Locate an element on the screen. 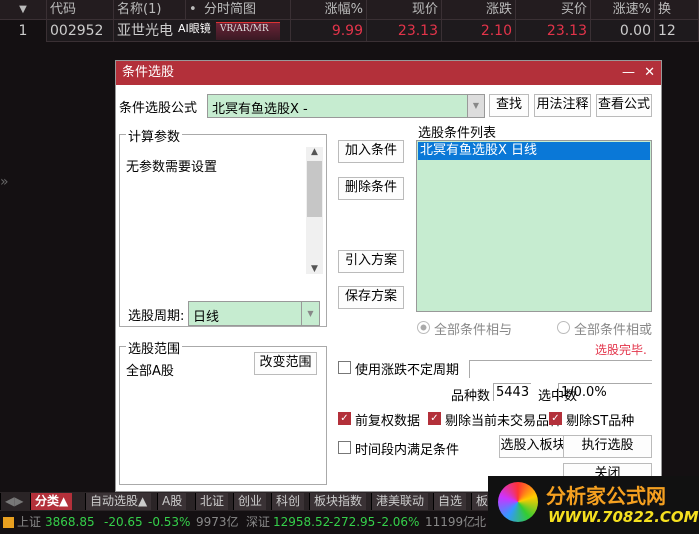  scroll-thumb is located at coordinates (314, 189).